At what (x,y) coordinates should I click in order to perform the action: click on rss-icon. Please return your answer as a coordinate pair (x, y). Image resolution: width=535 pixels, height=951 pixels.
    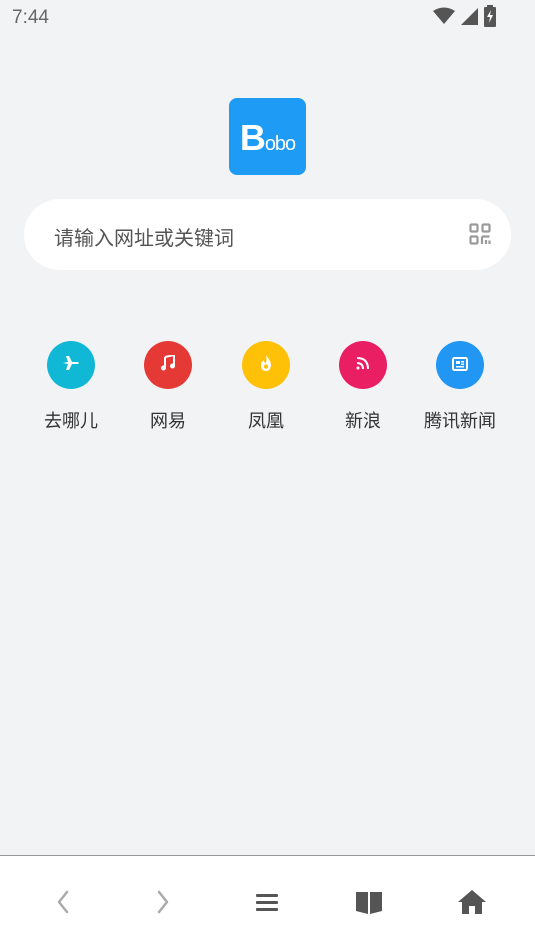
    Looking at the image, I should click on (363, 365).